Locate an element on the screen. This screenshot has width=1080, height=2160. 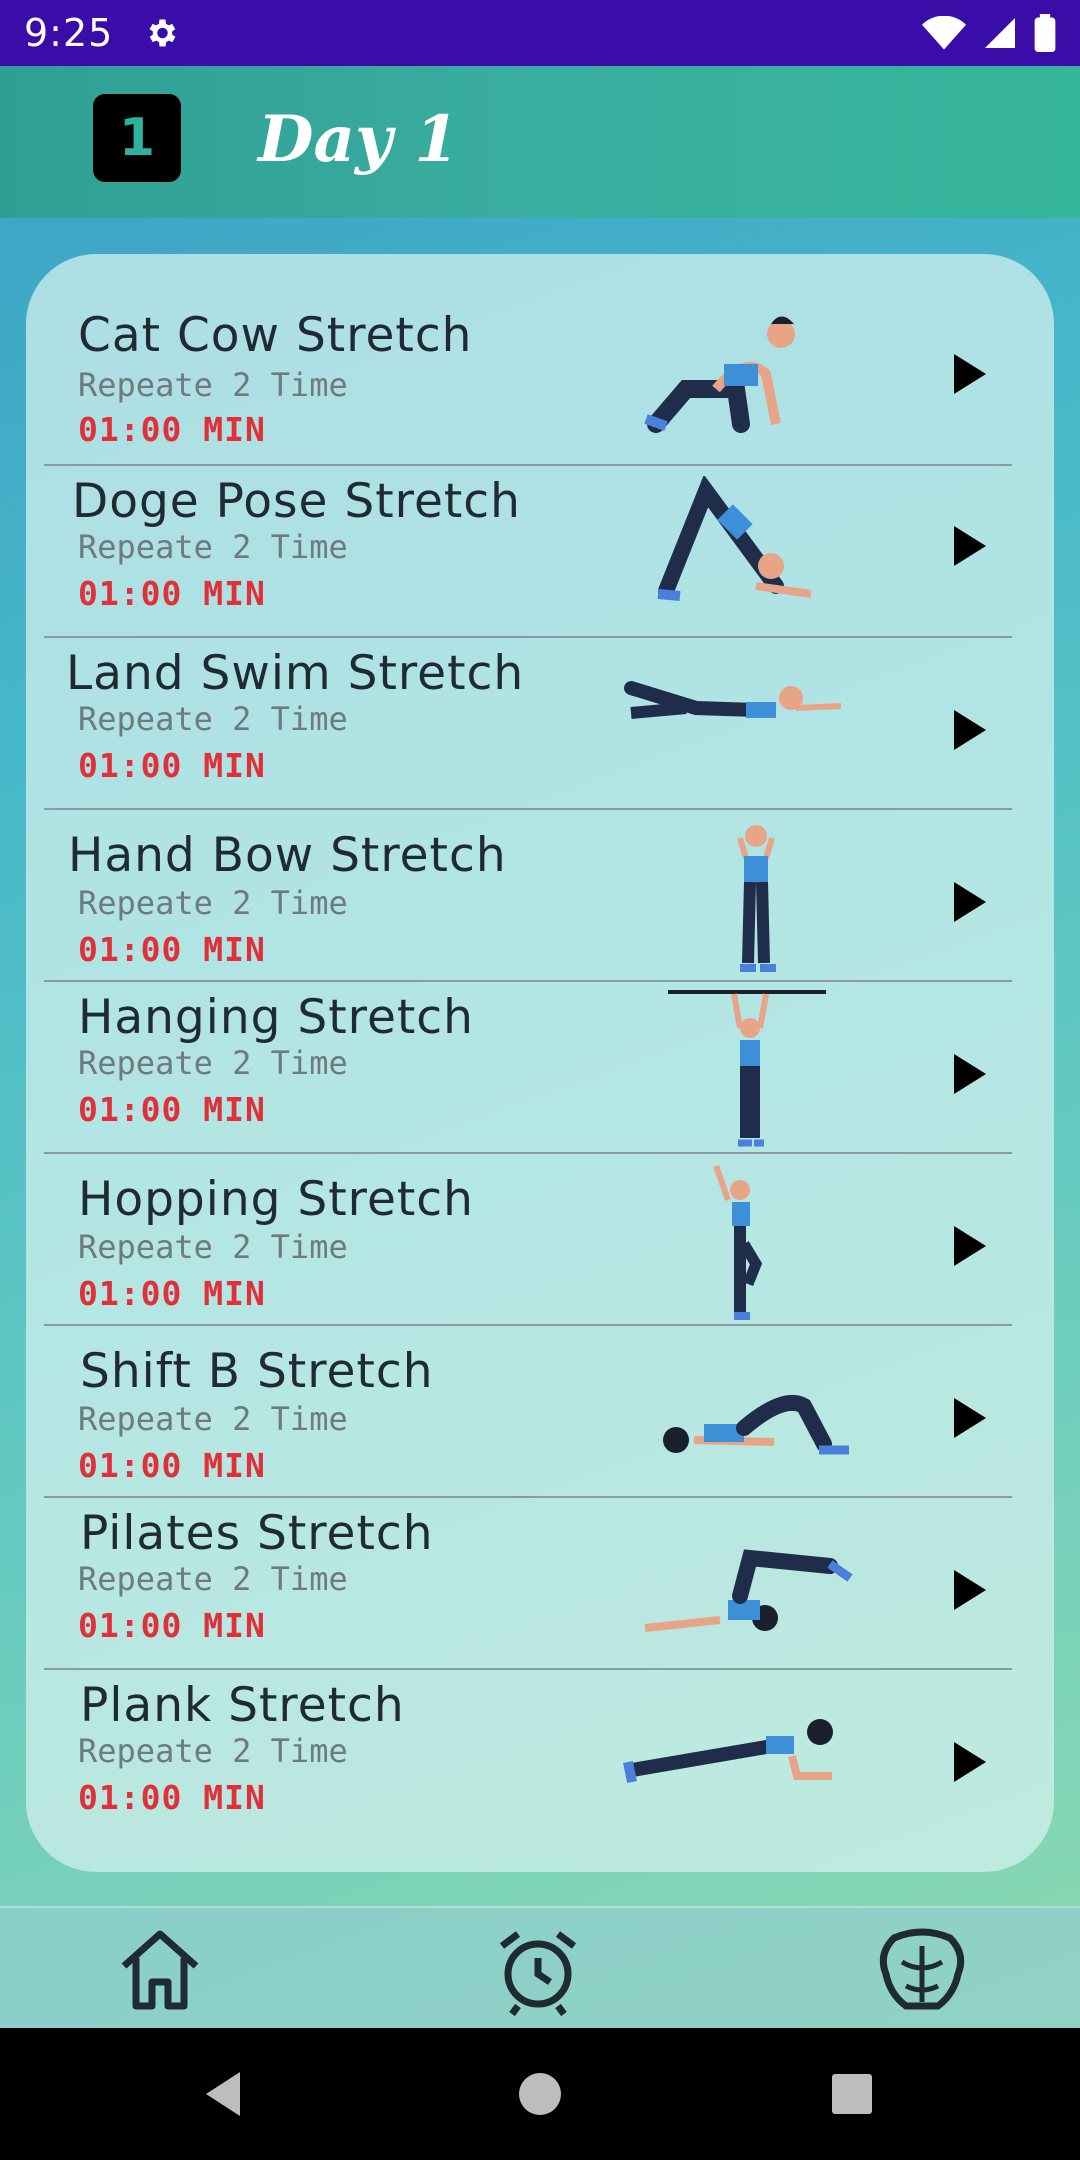
exercise-row-hanging: Hanging Stretch Repeate 2 Time 01:00 MIN is located at coordinates (540, 1068).